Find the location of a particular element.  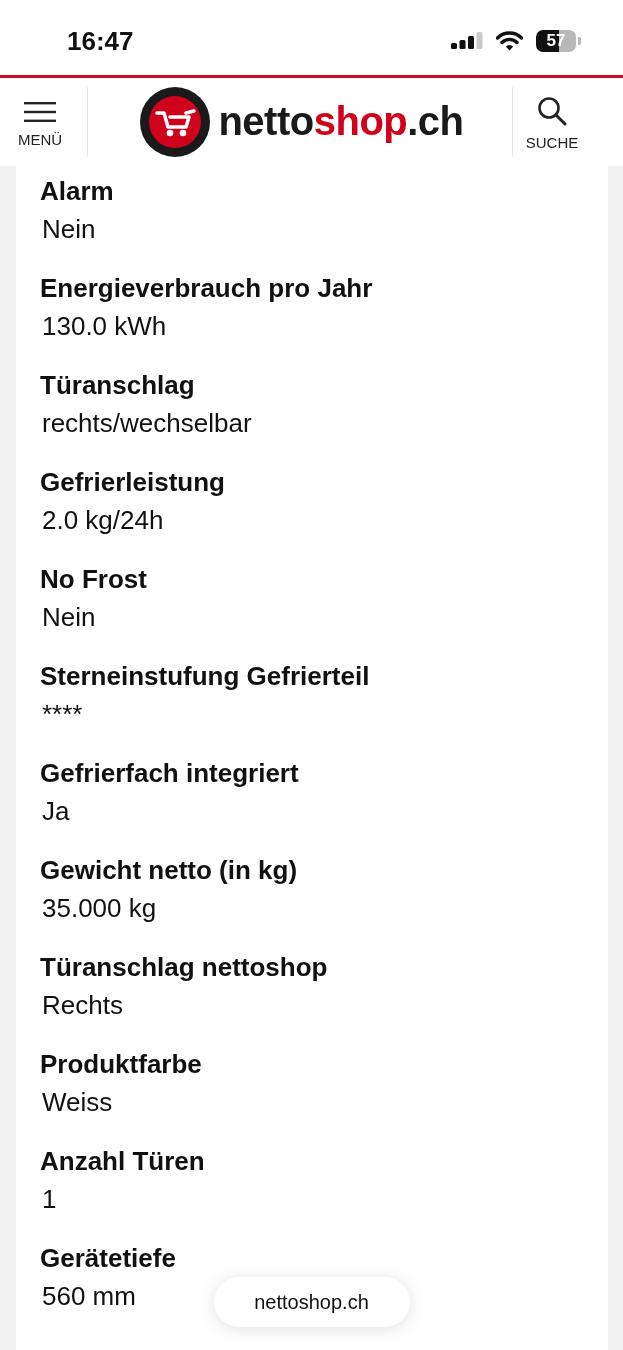

spec-label: Sterneinstufung Gefrierteil is located at coordinates (205, 676).